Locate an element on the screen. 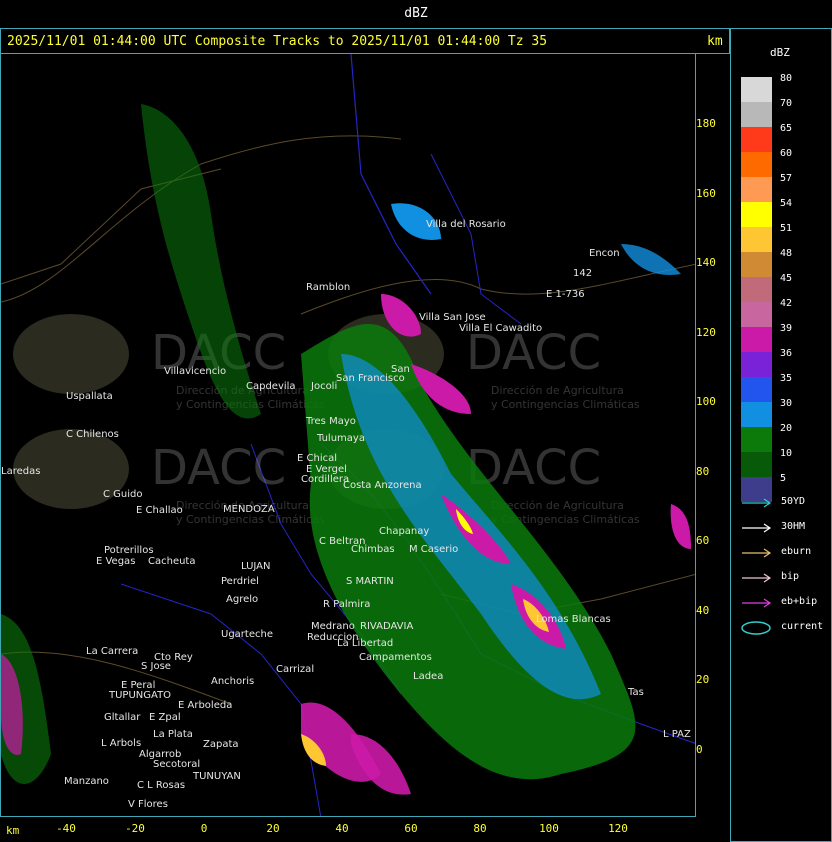 The height and width of the screenshot is (842, 832). place-label: Chimbas is located at coordinates (373, 549).